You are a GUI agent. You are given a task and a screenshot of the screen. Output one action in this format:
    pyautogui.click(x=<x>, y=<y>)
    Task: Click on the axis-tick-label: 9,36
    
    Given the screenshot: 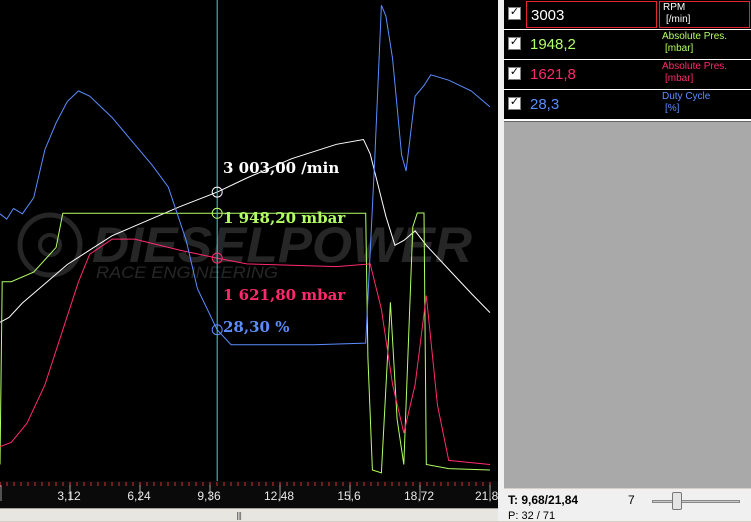 What is the action you would take?
    pyautogui.click(x=209, y=496)
    